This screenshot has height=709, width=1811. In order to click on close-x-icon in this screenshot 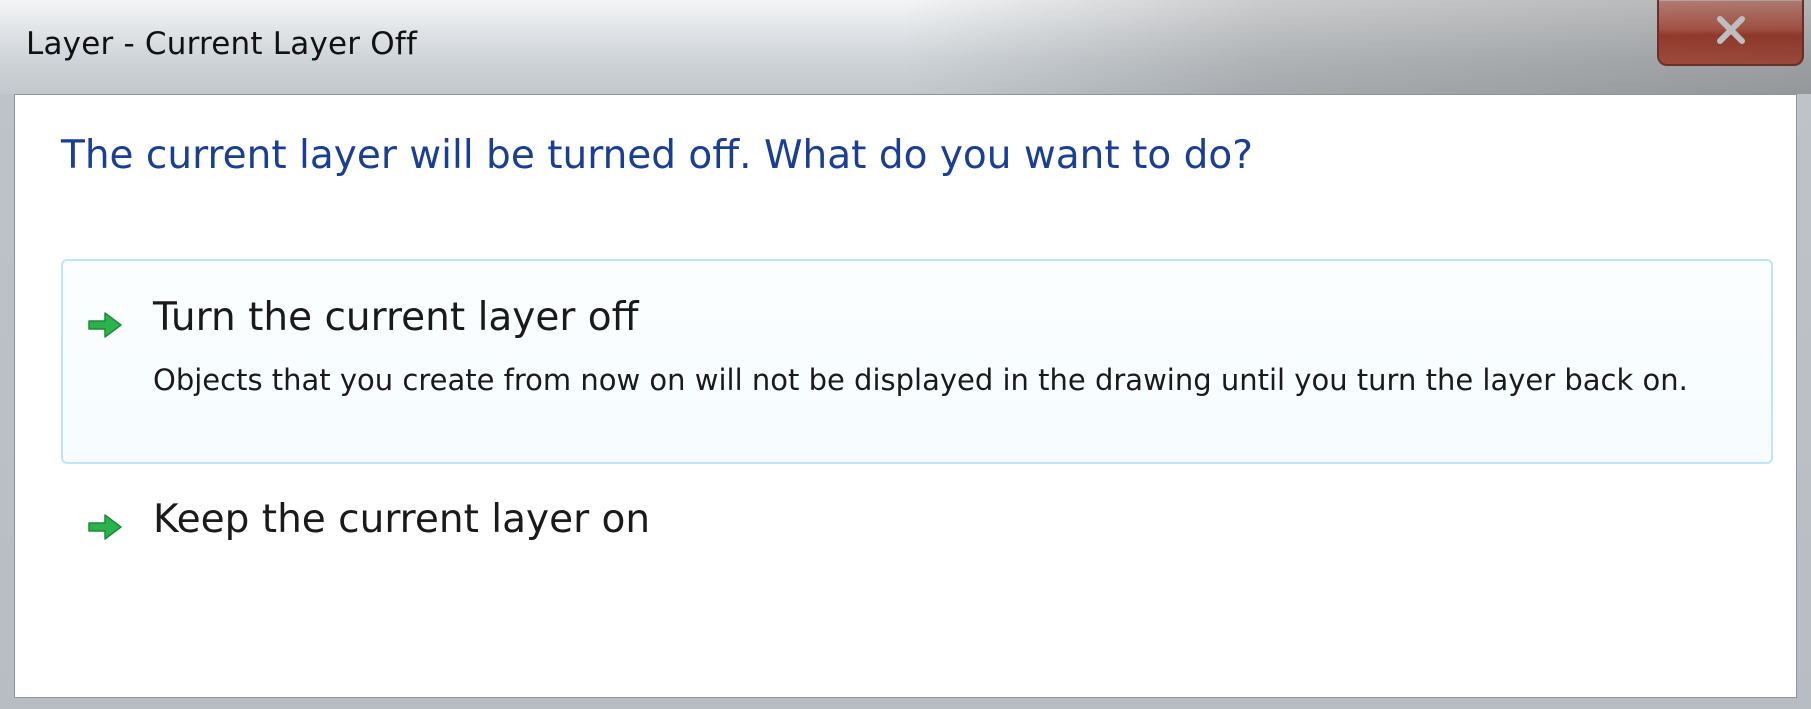, I will do `click(1731, 32)`.